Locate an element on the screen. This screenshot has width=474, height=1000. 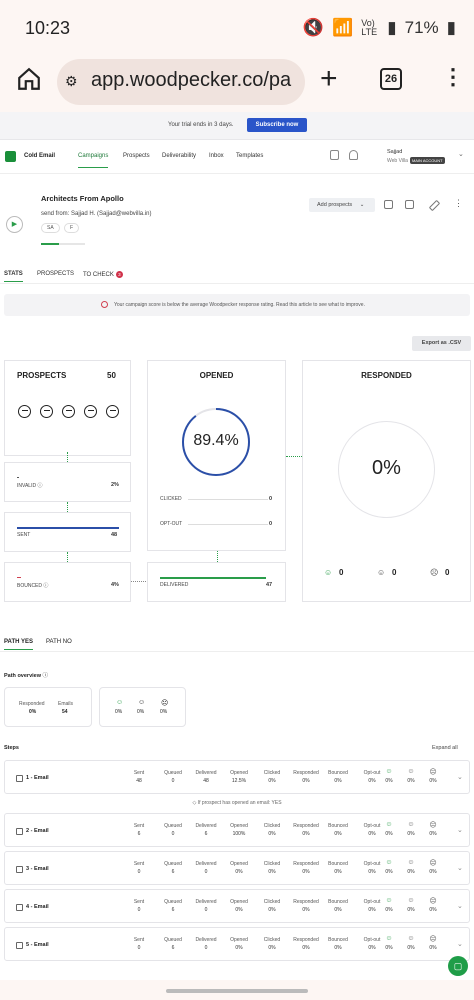
delivered-value: 47 is located at coordinates (269, 585).